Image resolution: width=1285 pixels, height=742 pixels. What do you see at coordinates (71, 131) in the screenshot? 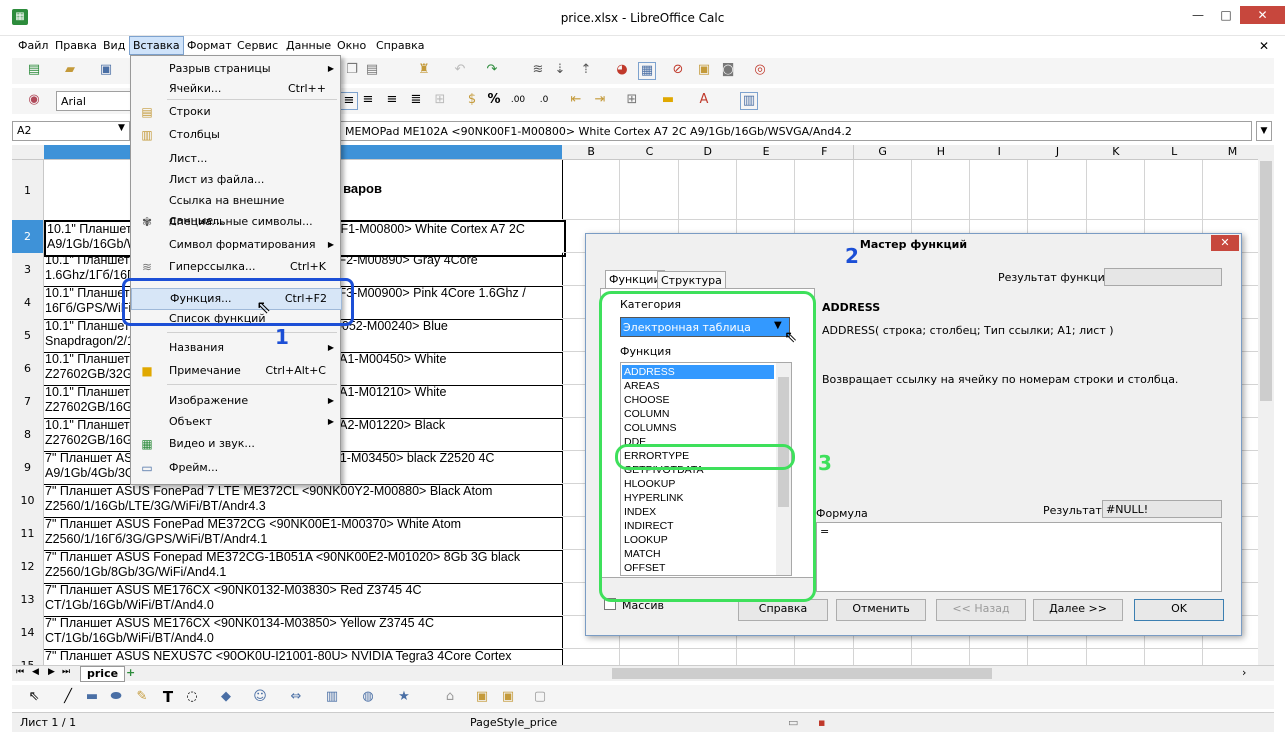
I see `name-box: A2` at bounding box center [71, 131].